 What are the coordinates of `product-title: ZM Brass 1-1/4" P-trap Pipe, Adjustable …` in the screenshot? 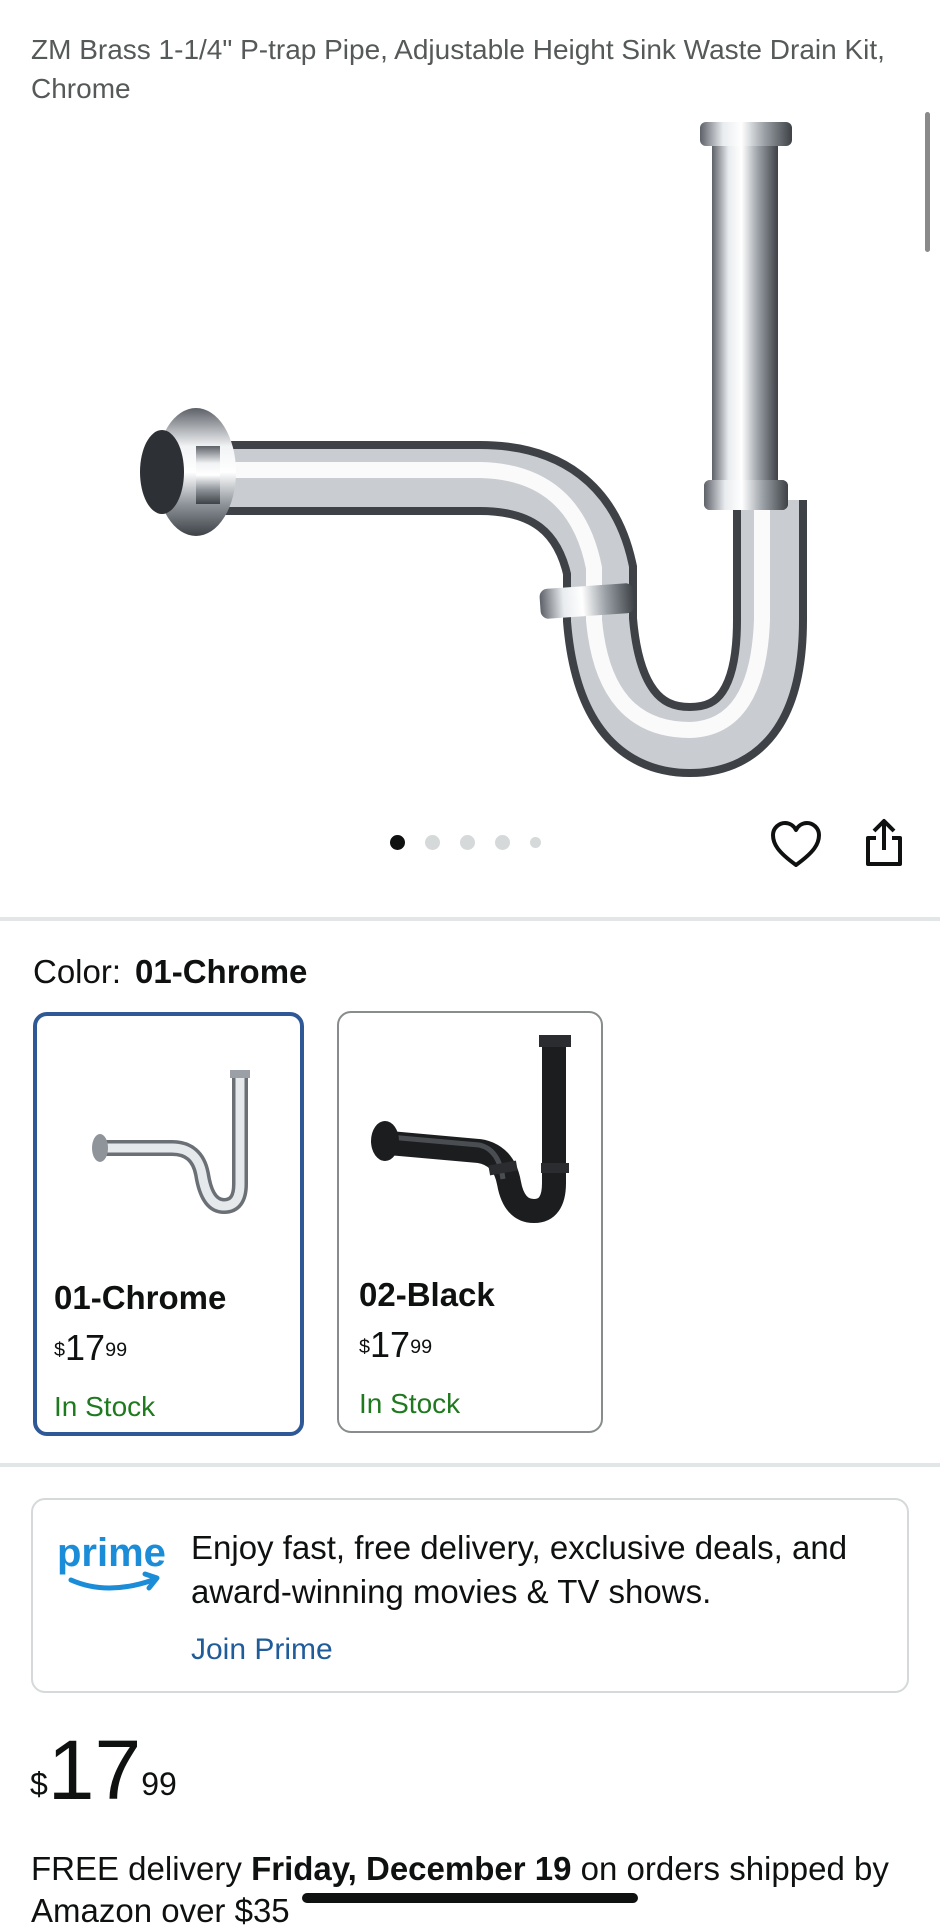 It's located at (458, 69).